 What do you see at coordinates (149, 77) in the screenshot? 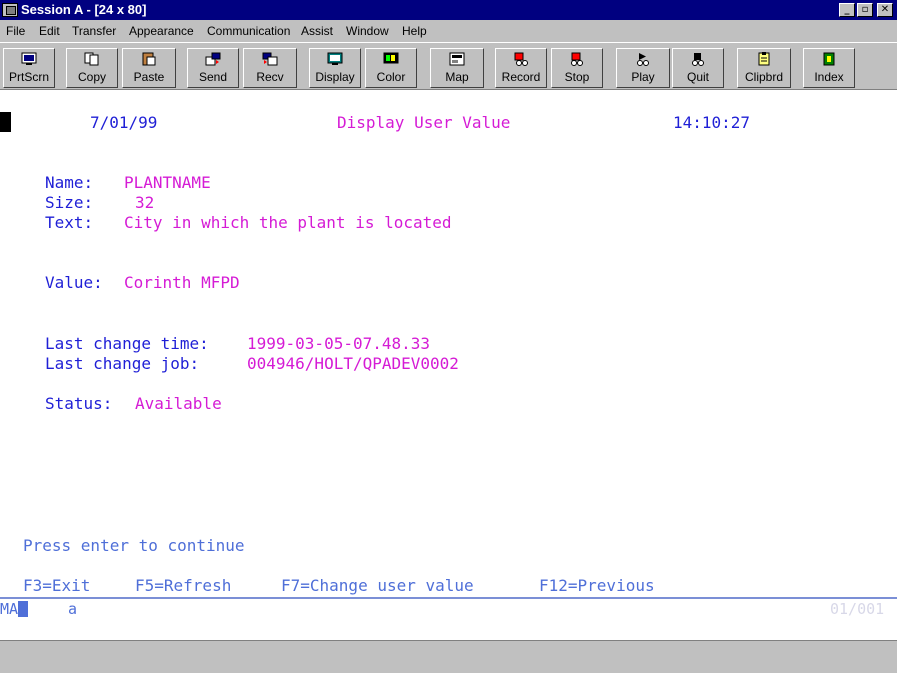
I see `paste-label: Paste` at bounding box center [149, 77].